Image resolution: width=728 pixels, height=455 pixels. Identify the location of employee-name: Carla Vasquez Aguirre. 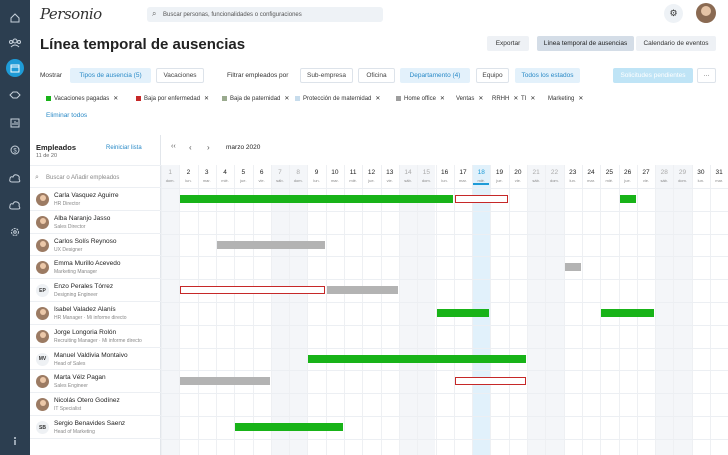
(86, 195).